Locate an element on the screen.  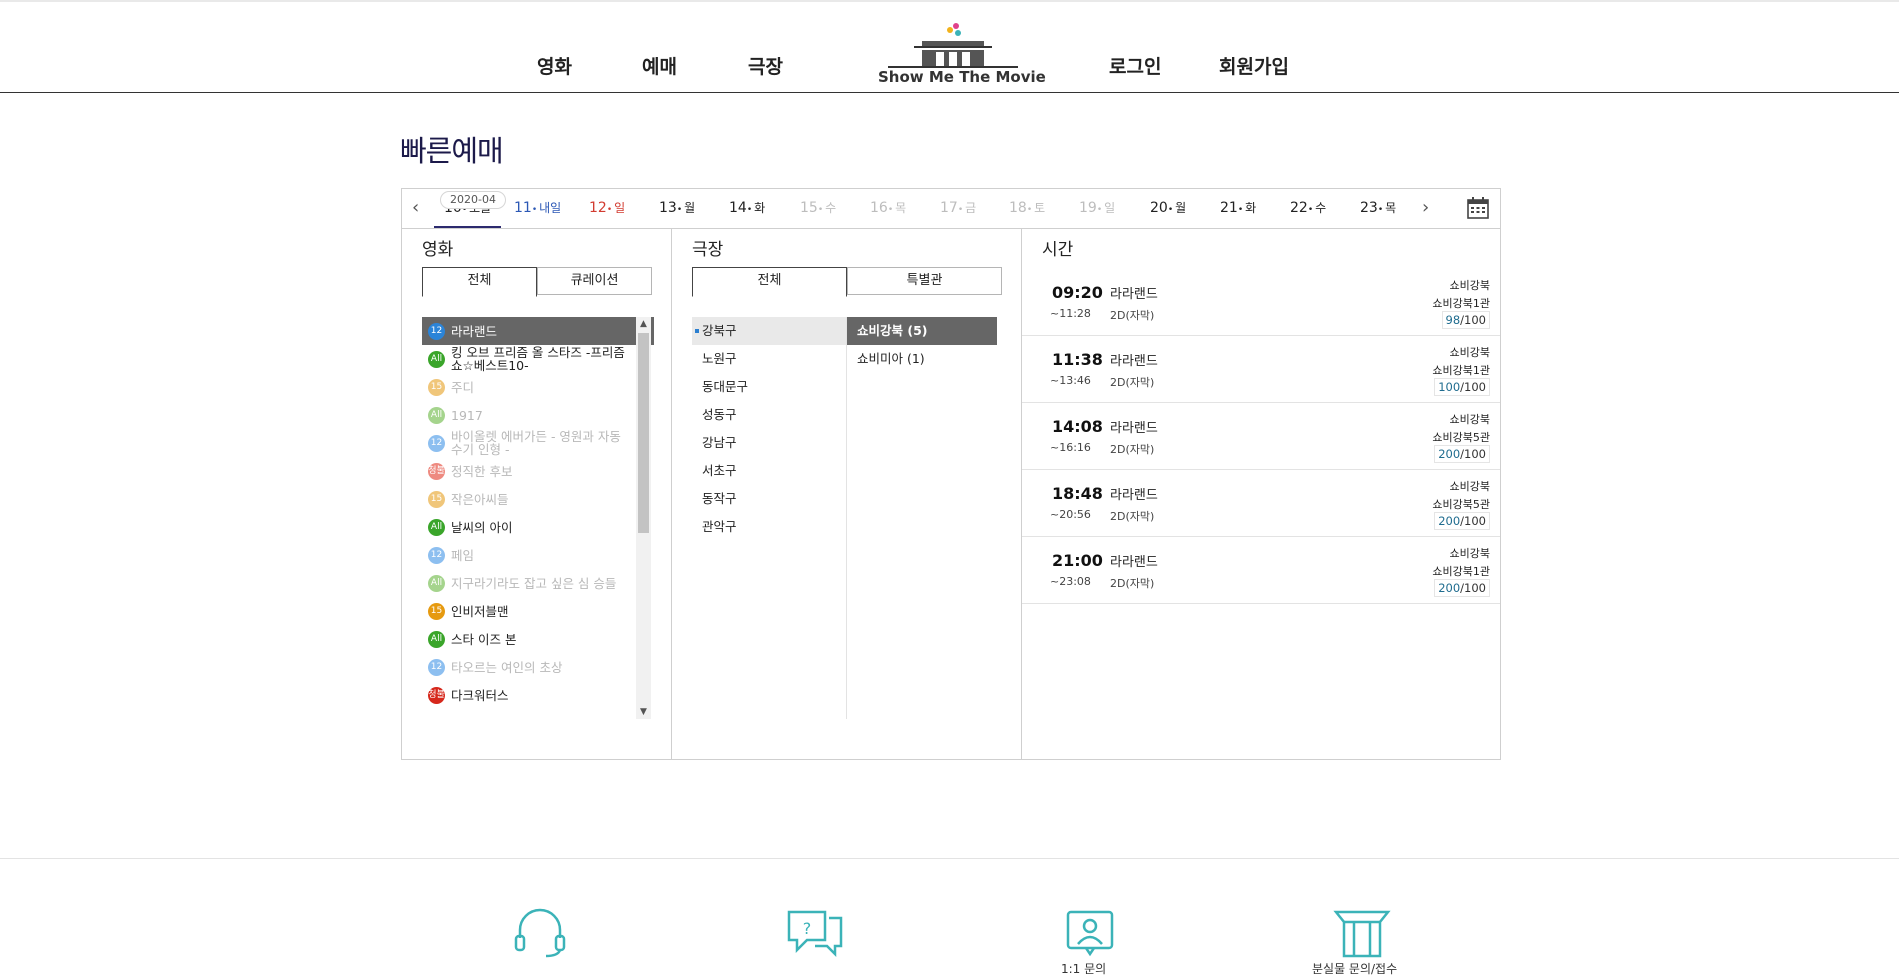
showtime-row: 18:48 ~20:56 라라랜드 2D(자막) 쇼비강북 쇼비강북5관 200/100 is located at coordinates (1261, 503).